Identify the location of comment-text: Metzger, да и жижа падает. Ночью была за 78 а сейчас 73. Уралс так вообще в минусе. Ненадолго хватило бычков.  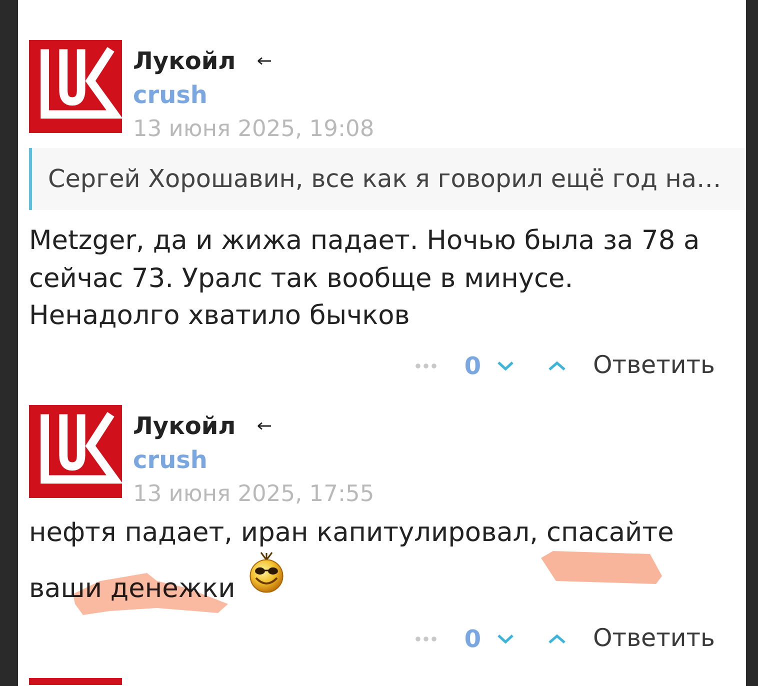
(364, 278).